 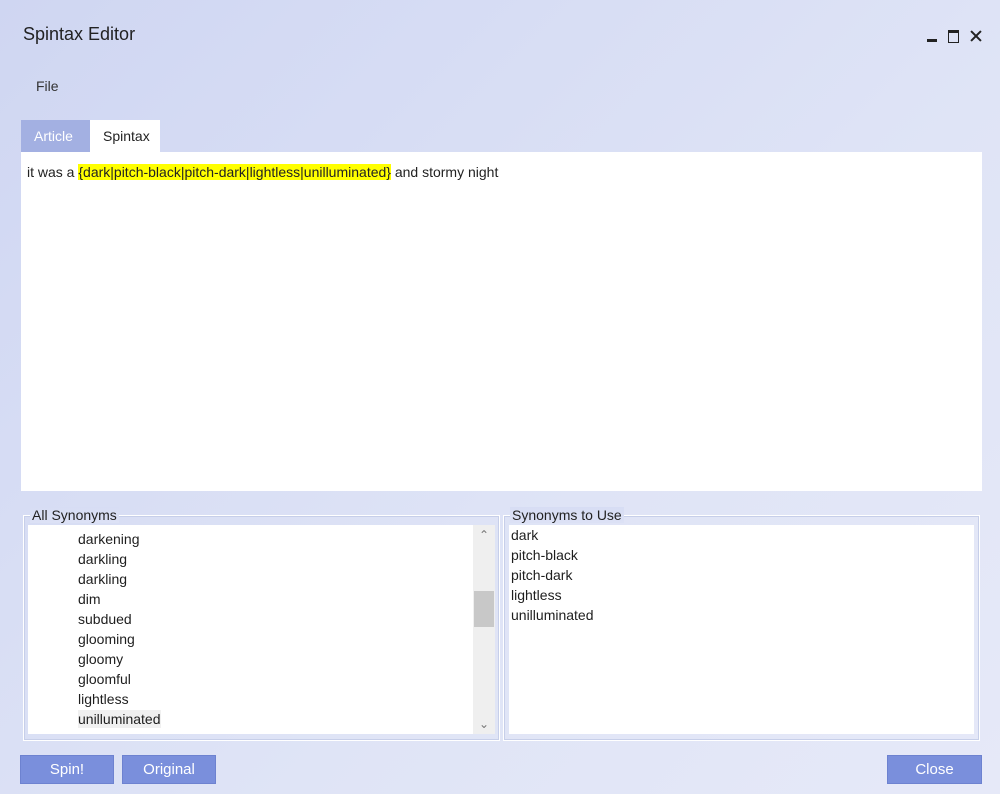 I want to click on editor-text-after: and stormy night, so click(x=444, y=172).